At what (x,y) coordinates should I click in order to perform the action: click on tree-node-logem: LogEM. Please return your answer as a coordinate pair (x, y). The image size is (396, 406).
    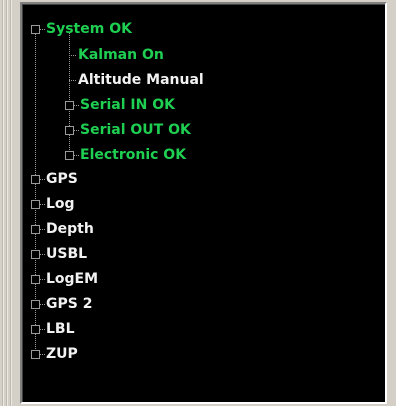
    Looking at the image, I should click on (64, 279).